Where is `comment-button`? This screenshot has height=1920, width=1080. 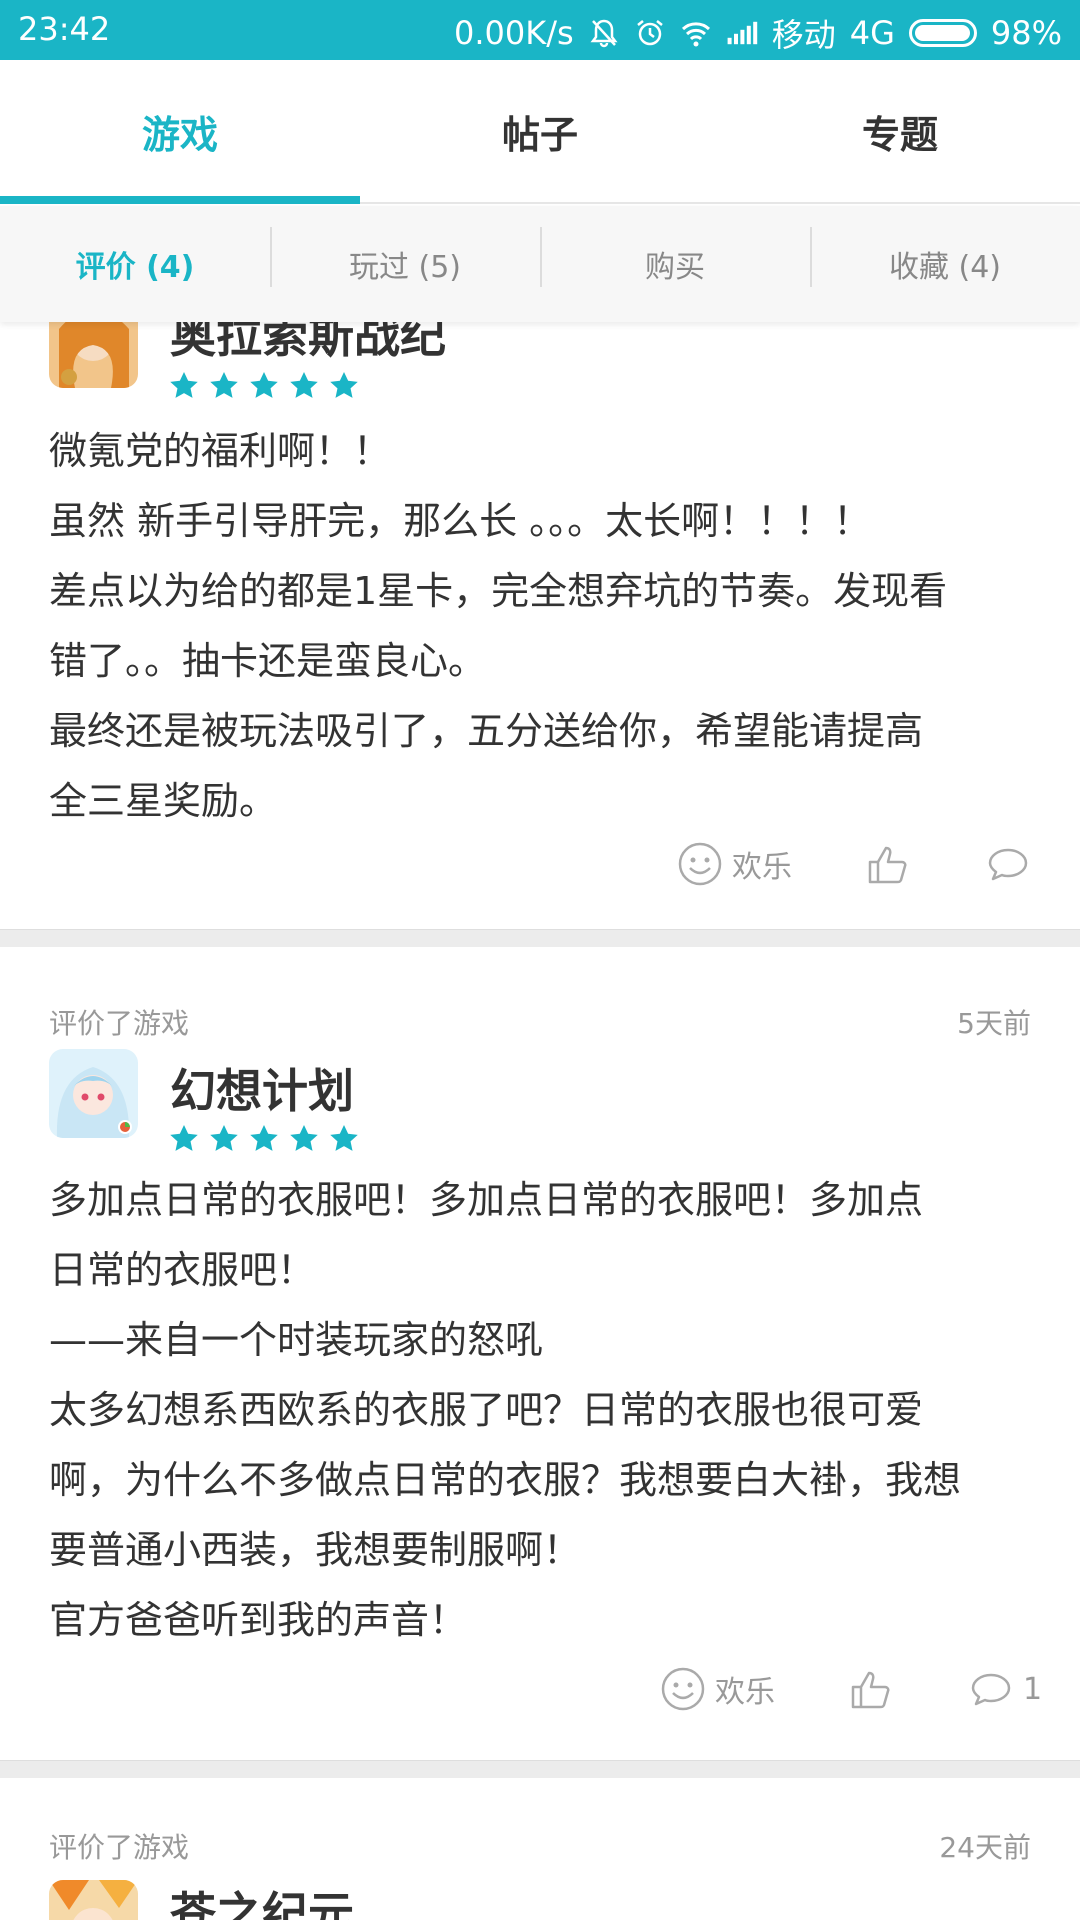
comment-button is located at coordinates (1008, 864).